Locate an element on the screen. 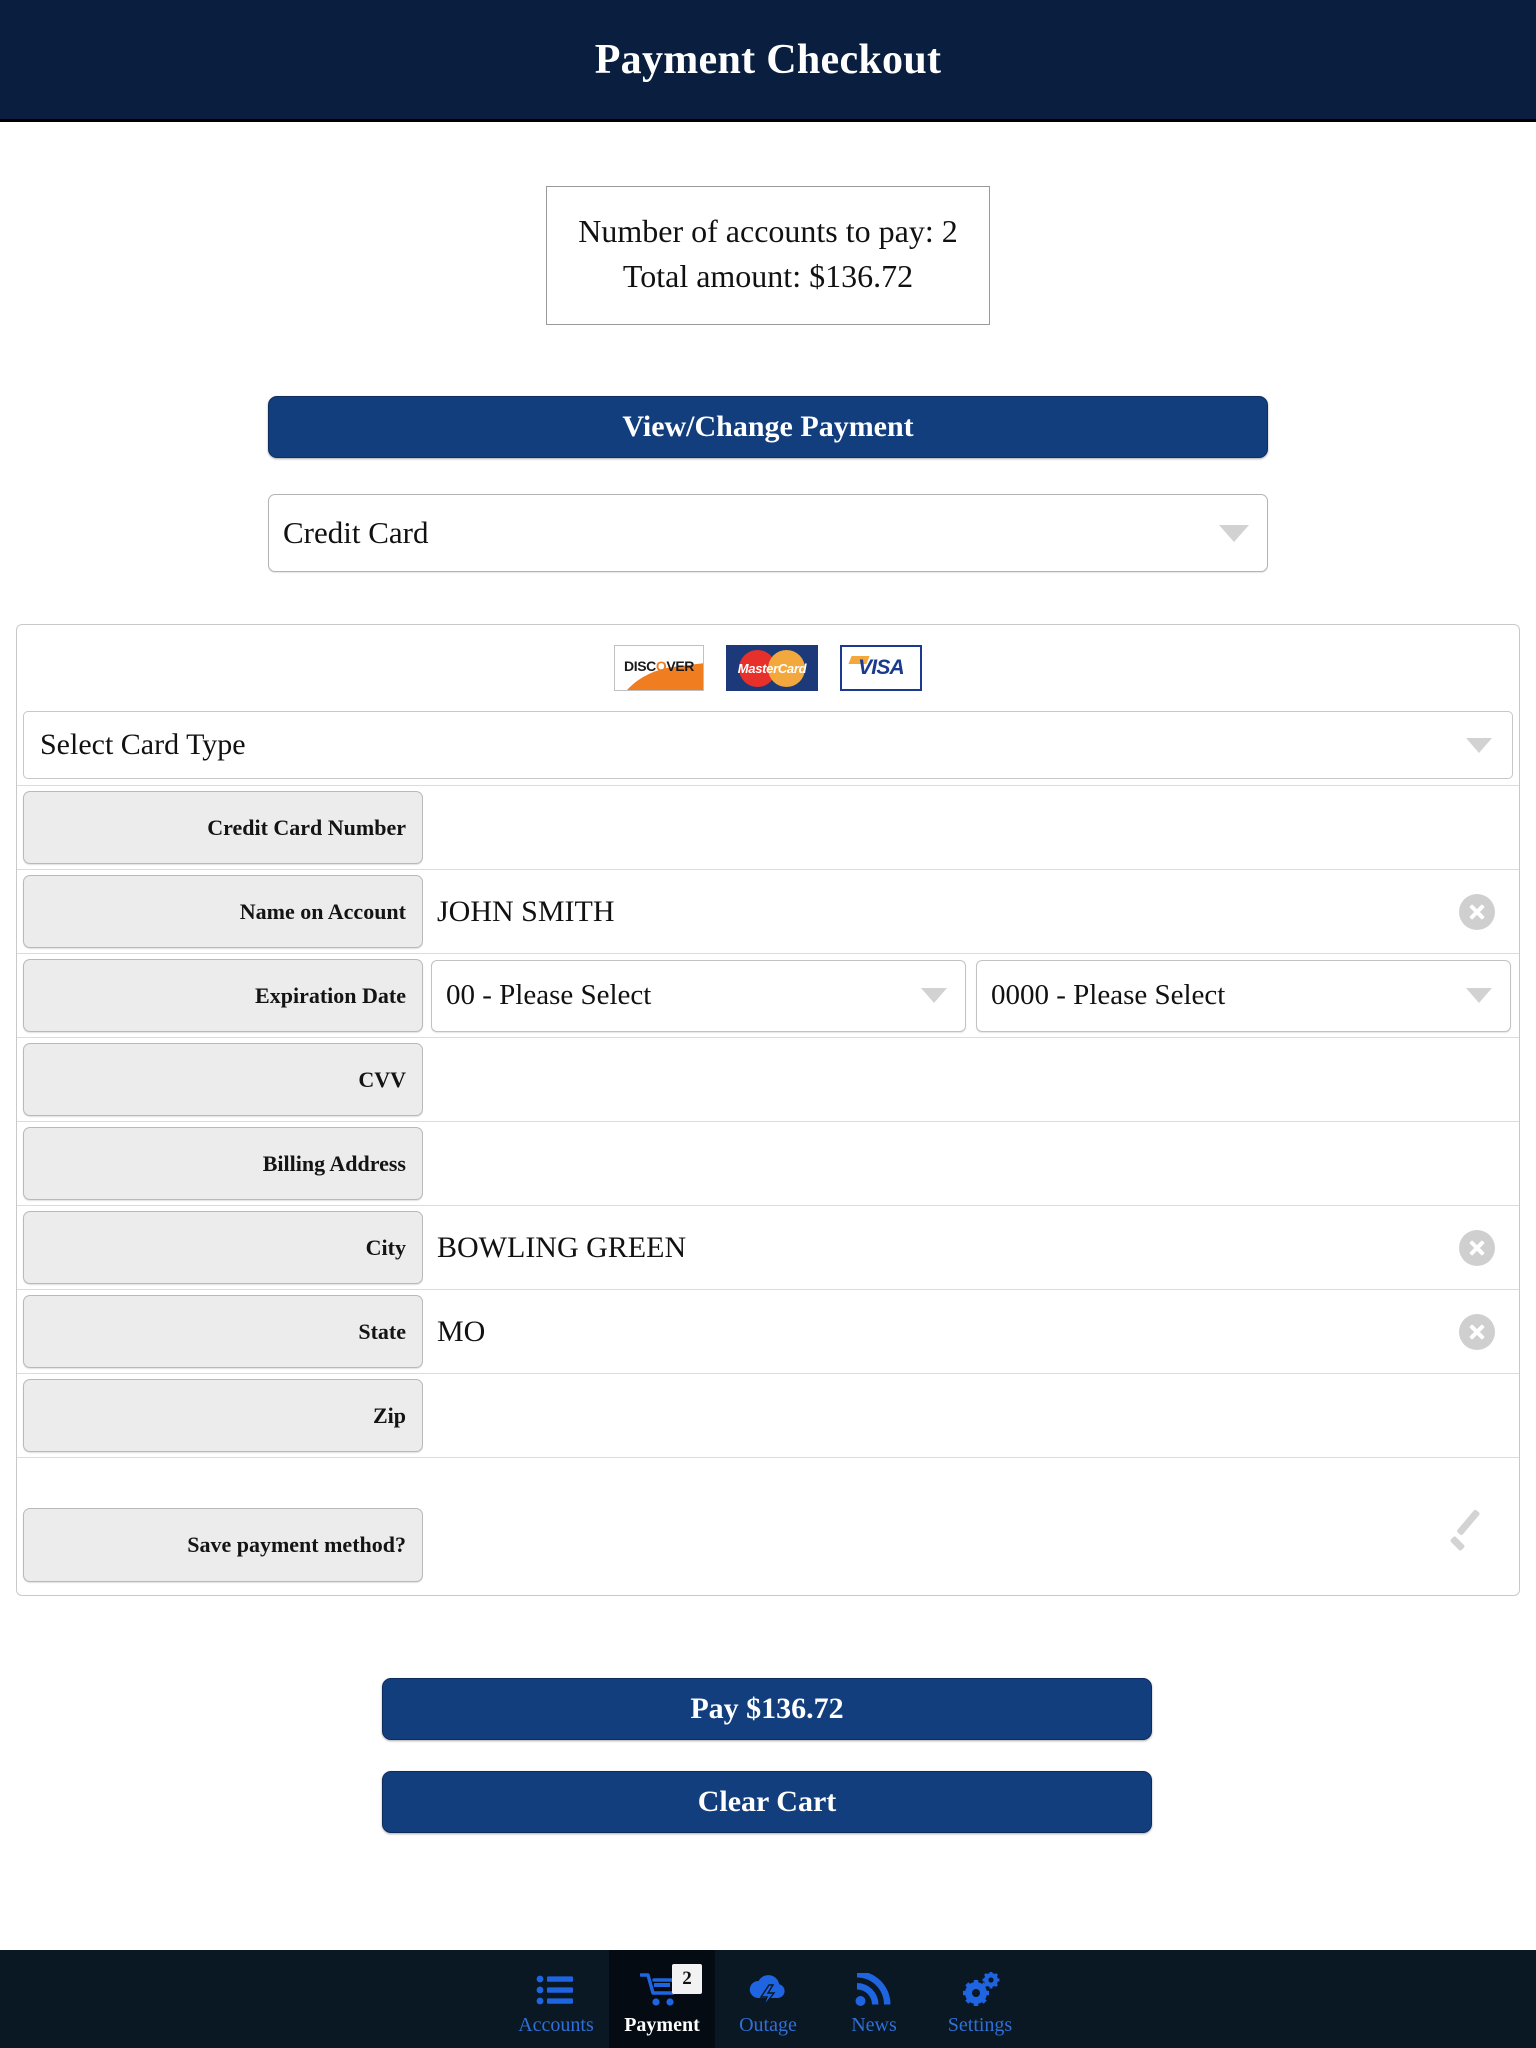 The image size is (1536, 2048). tab-accounts: Accounts is located at coordinates (556, 1999).